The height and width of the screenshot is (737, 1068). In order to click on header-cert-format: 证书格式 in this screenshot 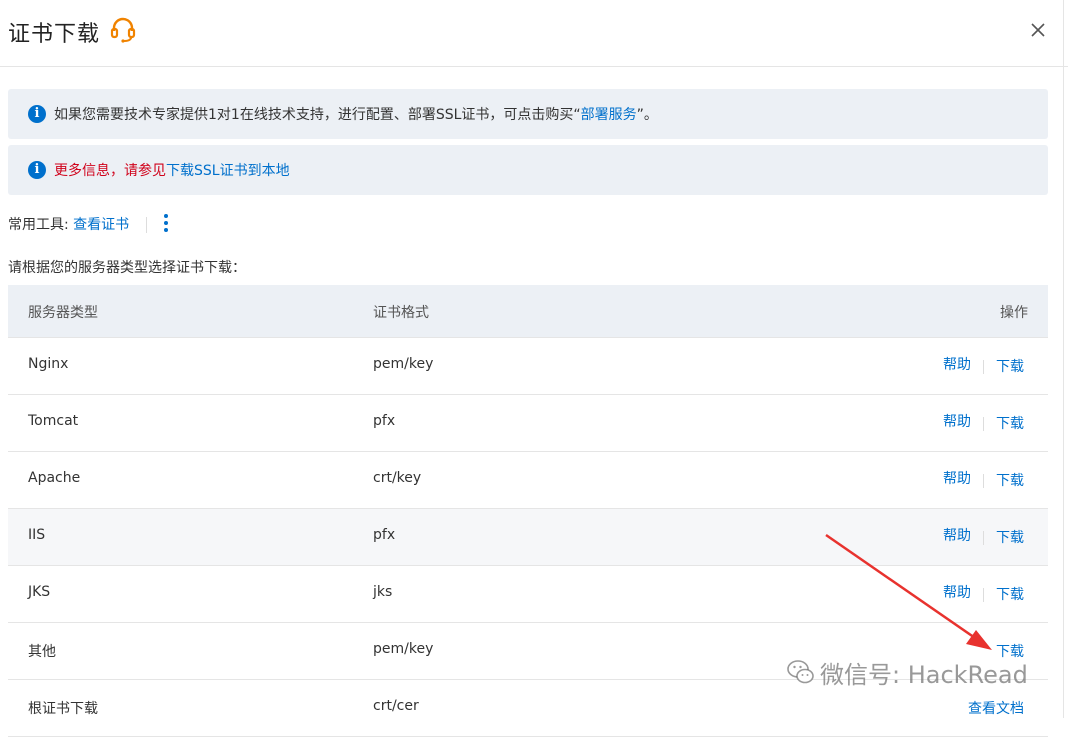, I will do `click(401, 313)`.